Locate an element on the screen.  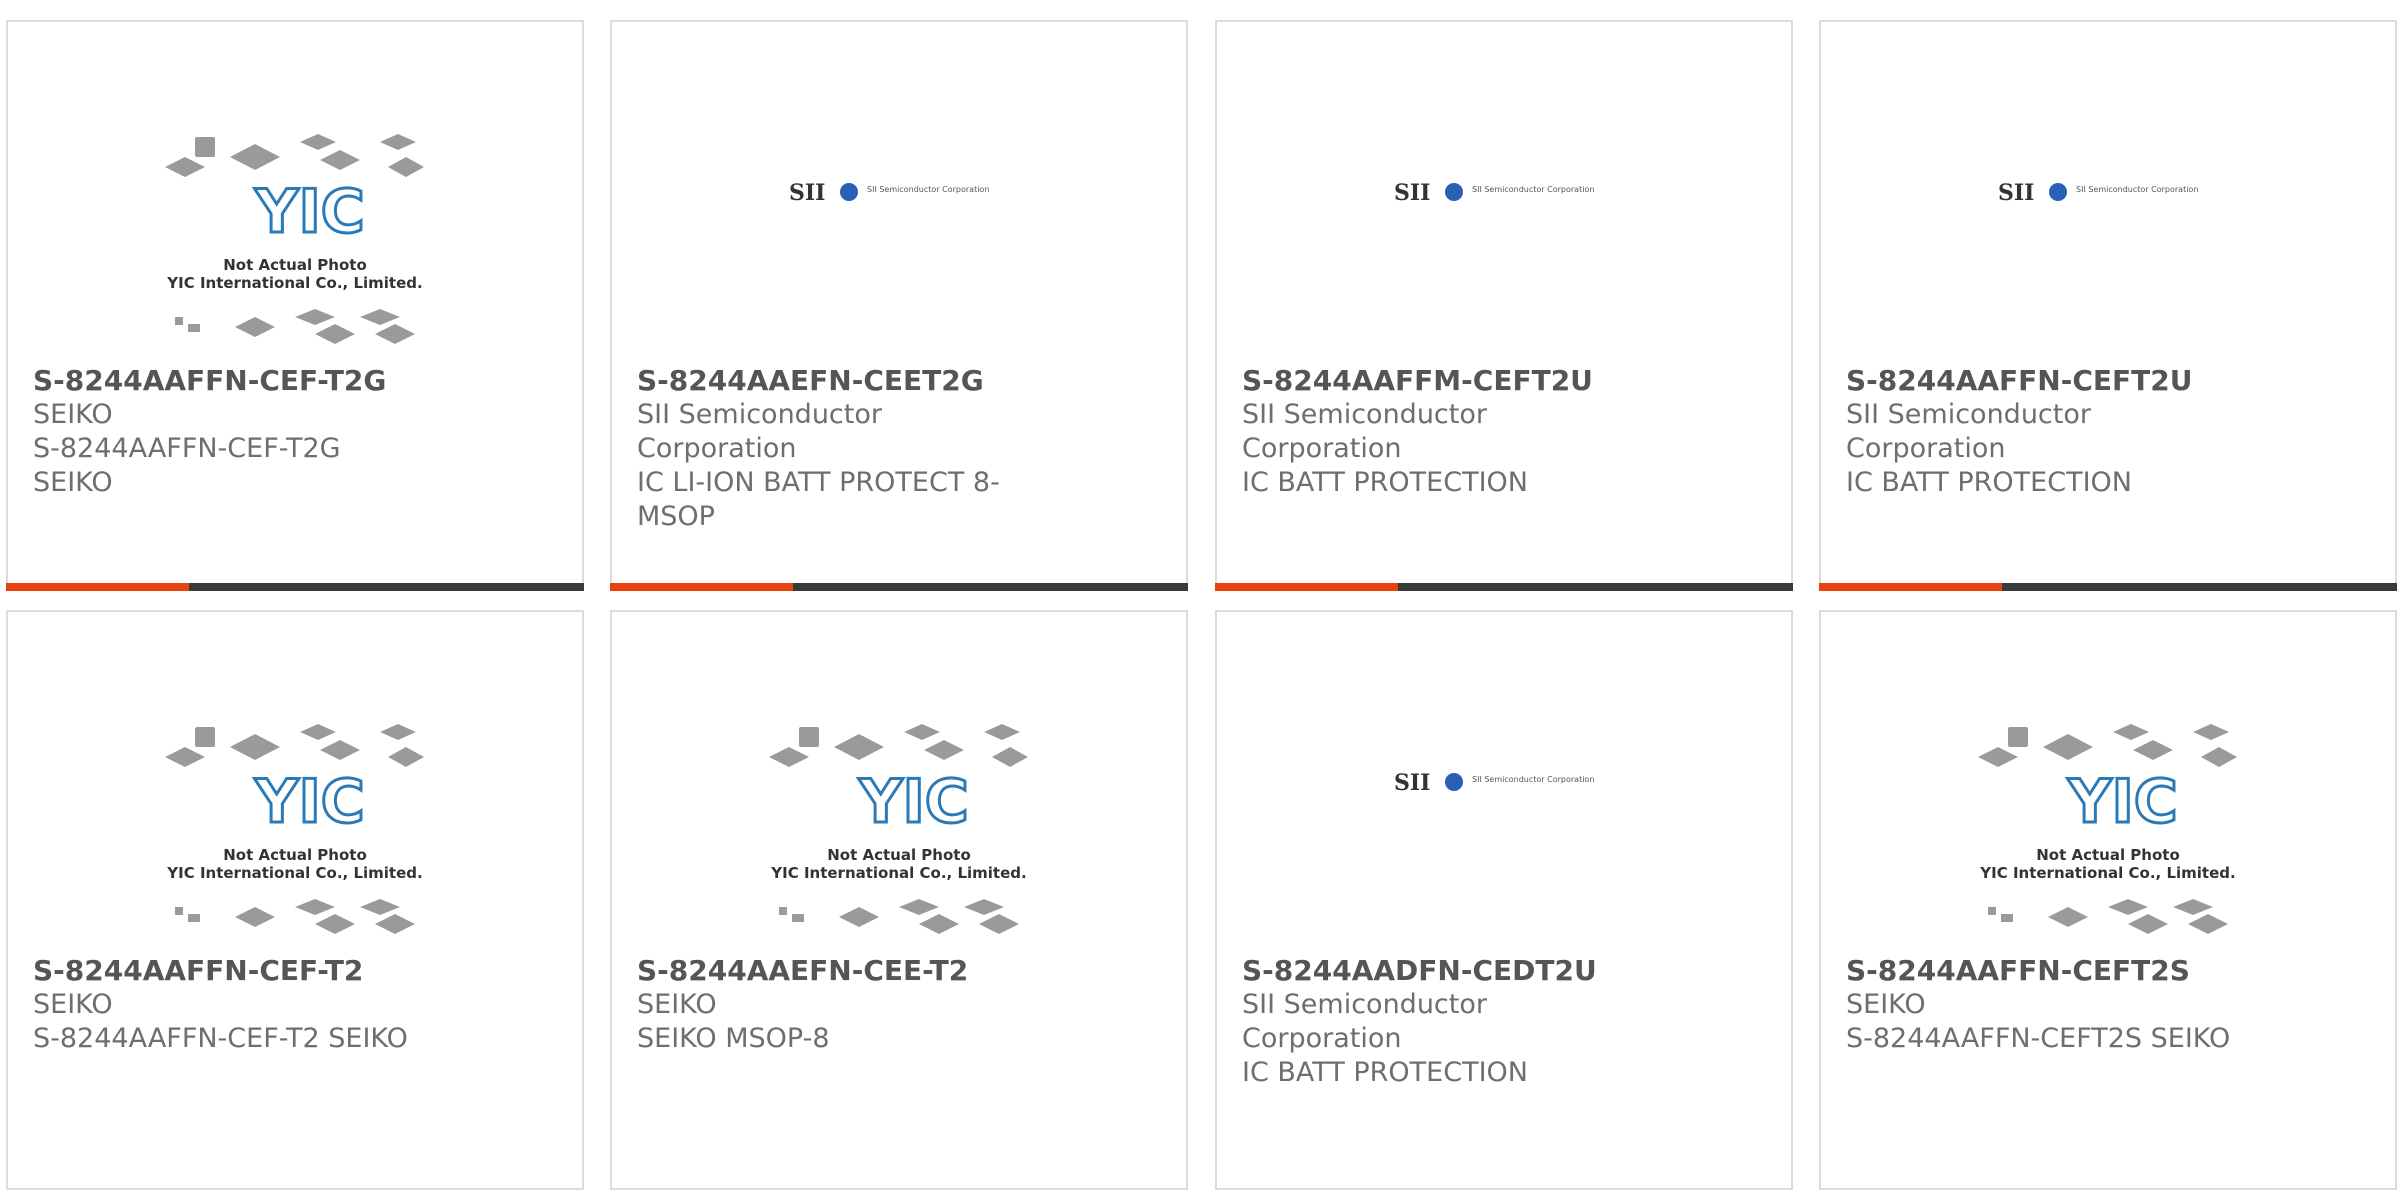
description: IC LI-ION BATT PROTECT 8-MSOP is located at coordinates (818, 499).